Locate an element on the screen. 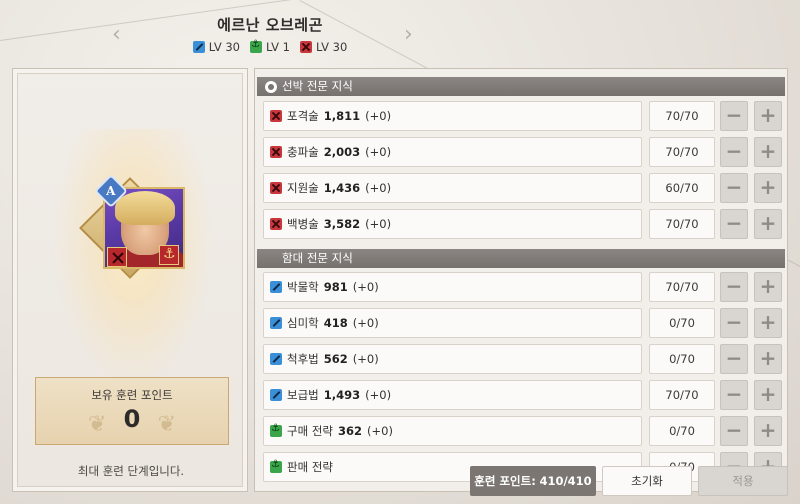 This screenshot has width=800, height=504. rank-letter: A is located at coordinates (111, 191).